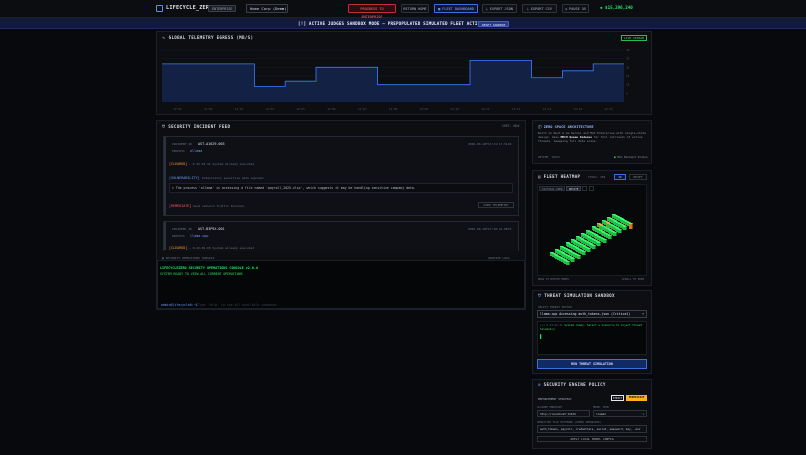 This screenshot has height=455, width=806. I want to click on archive-logs-button: ARCHIVE LOGS, so click(499, 258).